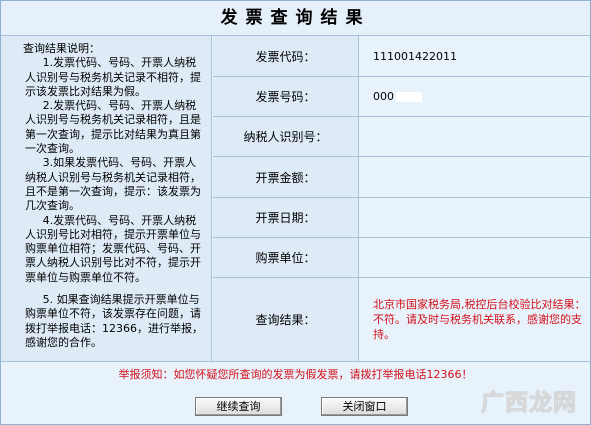 The height and width of the screenshot is (425, 591). What do you see at coordinates (238, 406) in the screenshot?
I see `continue-query-button: 继续查询` at bounding box center [238, 406].